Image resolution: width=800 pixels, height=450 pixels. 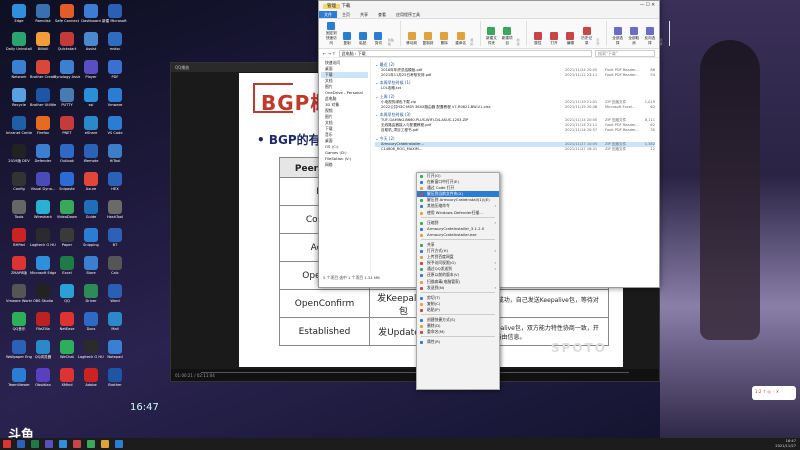 I want to click on ribbon-button: 属性, so click(x=537, y=39).